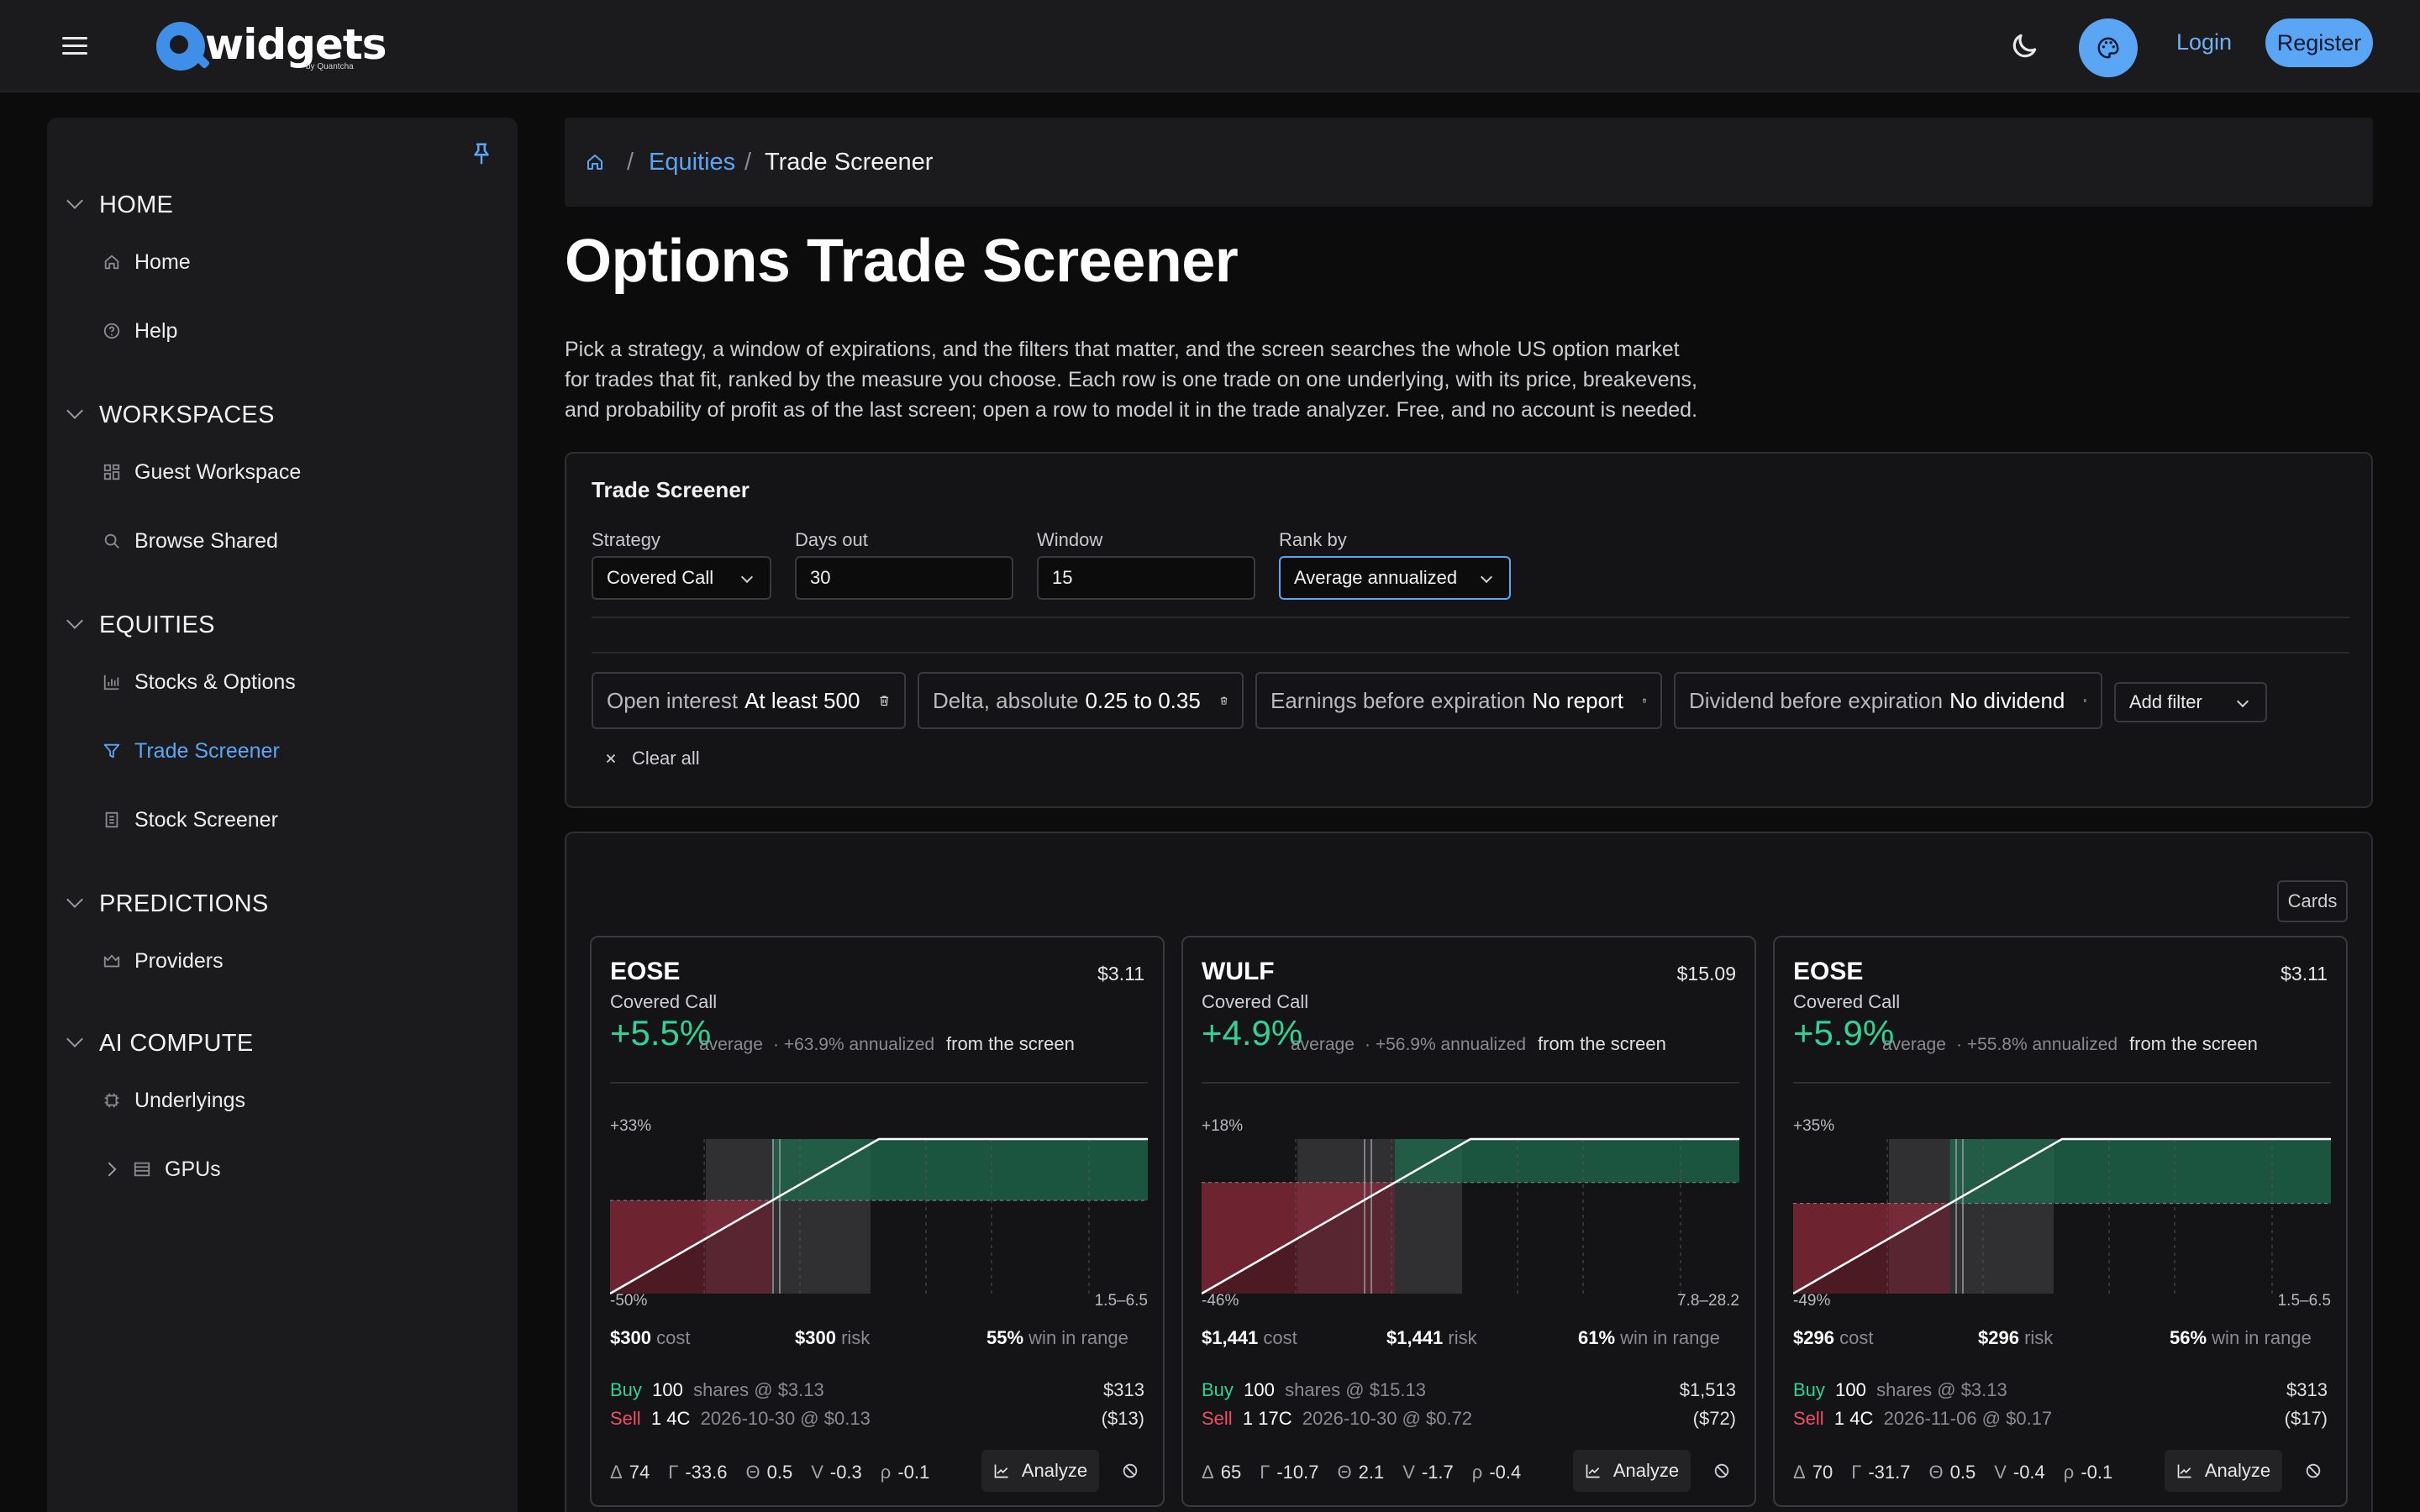 The image size is (2420, 1512). I want to click on register-button: Register, so click(2319, 42).